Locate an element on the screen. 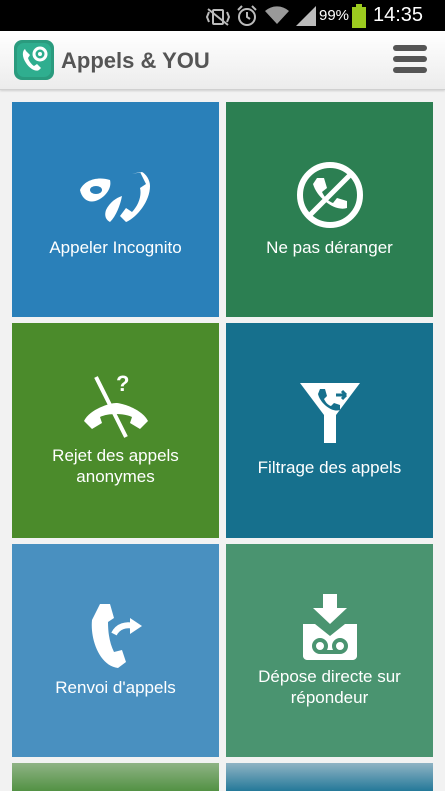  phone-slash-question-icon: ? is located at coordinates (115, 404).